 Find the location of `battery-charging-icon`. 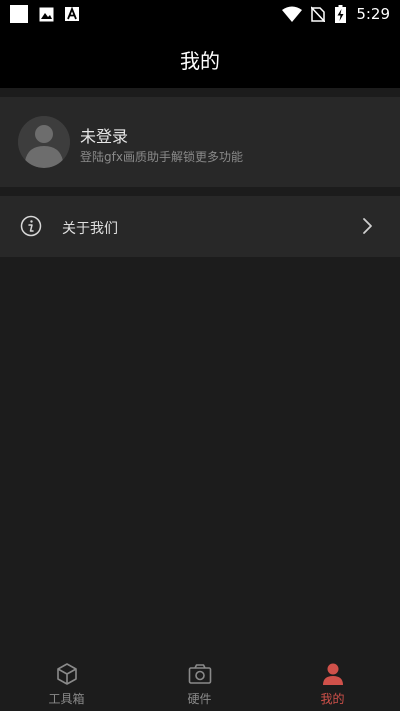

battery-charging-icon is located at coordinates (340, 14).